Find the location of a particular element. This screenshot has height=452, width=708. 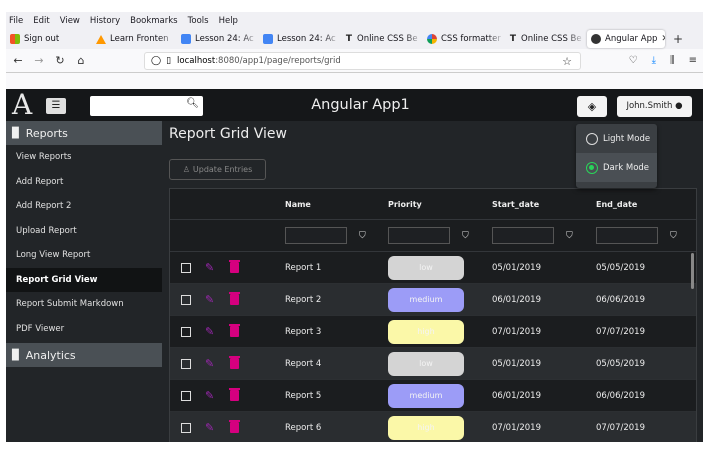

menu-file: File is located at coordinates (16, 21).